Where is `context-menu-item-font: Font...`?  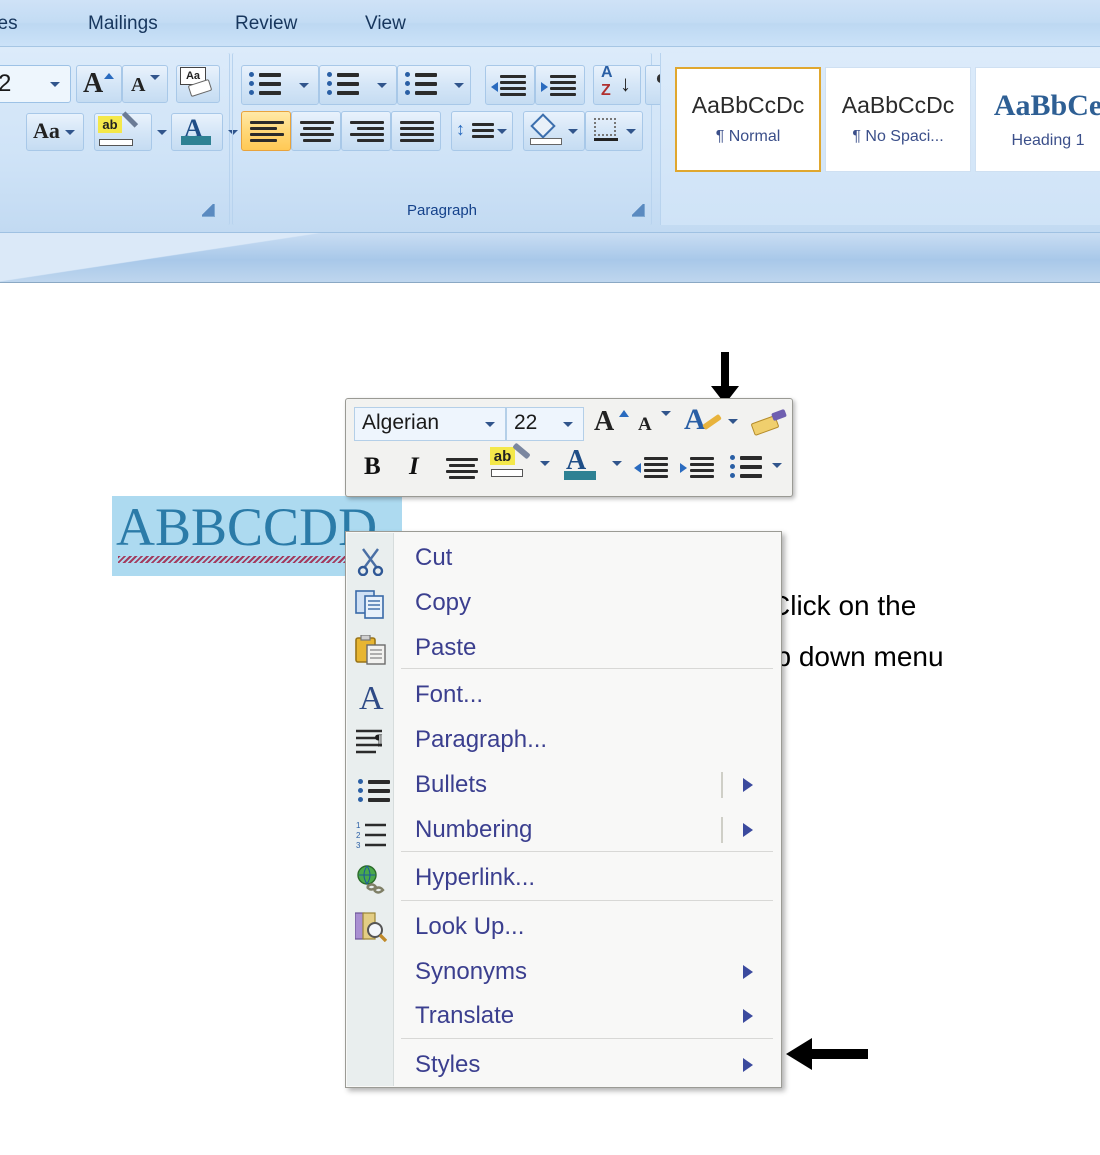
context-menu-item-font: Font... is located at coordinates (588, 694).